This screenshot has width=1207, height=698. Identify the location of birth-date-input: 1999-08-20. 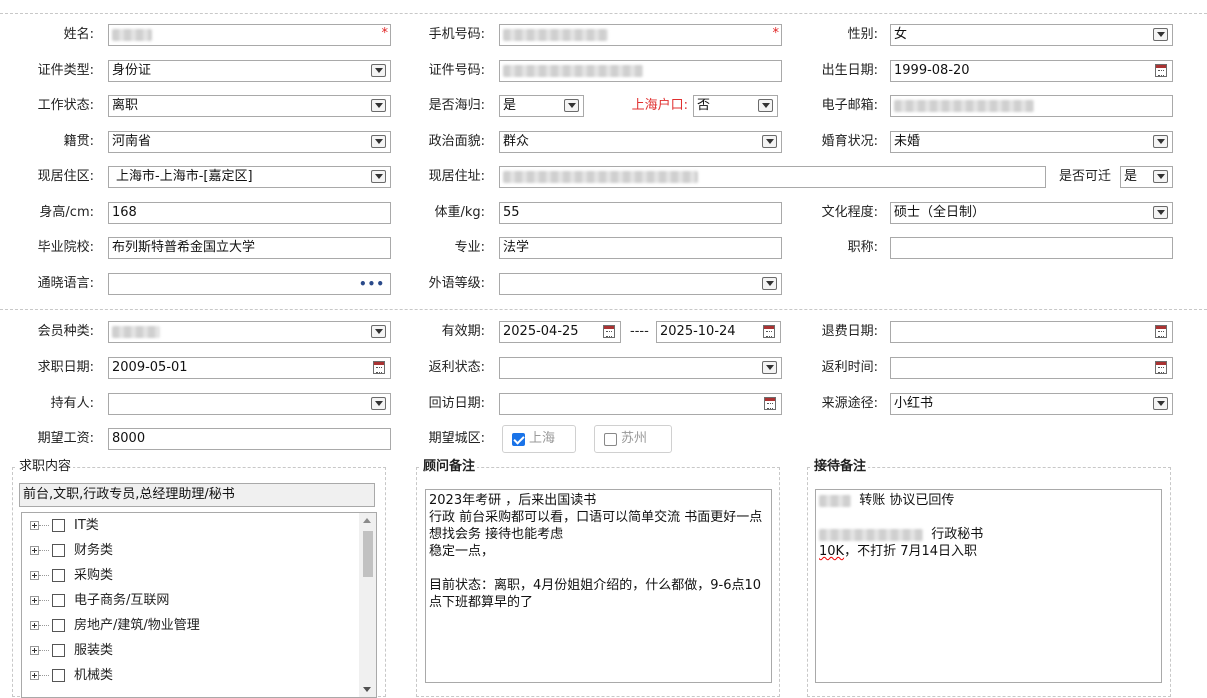
(1031, 71).